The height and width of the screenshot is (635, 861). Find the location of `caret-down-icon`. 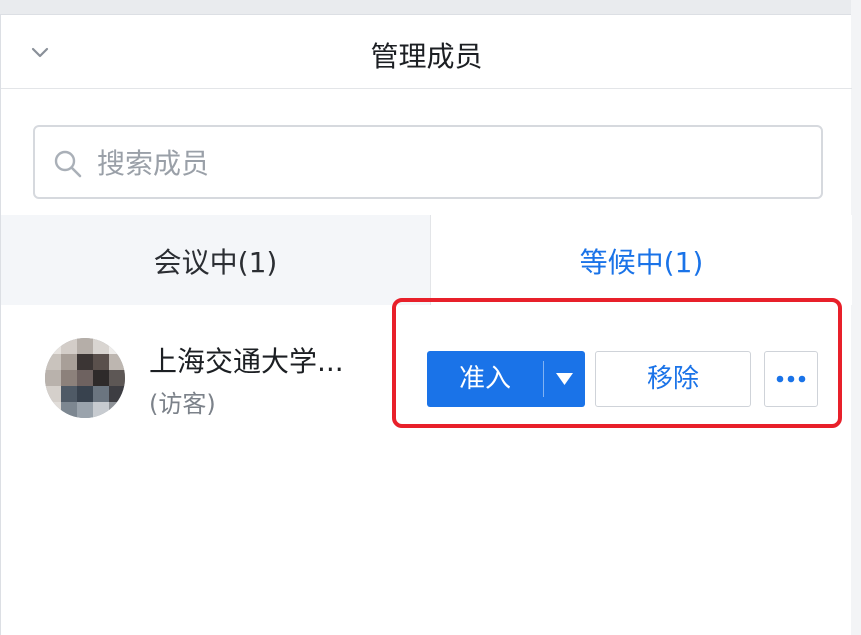

caret-down-icon is located at coordinates (564, 392).